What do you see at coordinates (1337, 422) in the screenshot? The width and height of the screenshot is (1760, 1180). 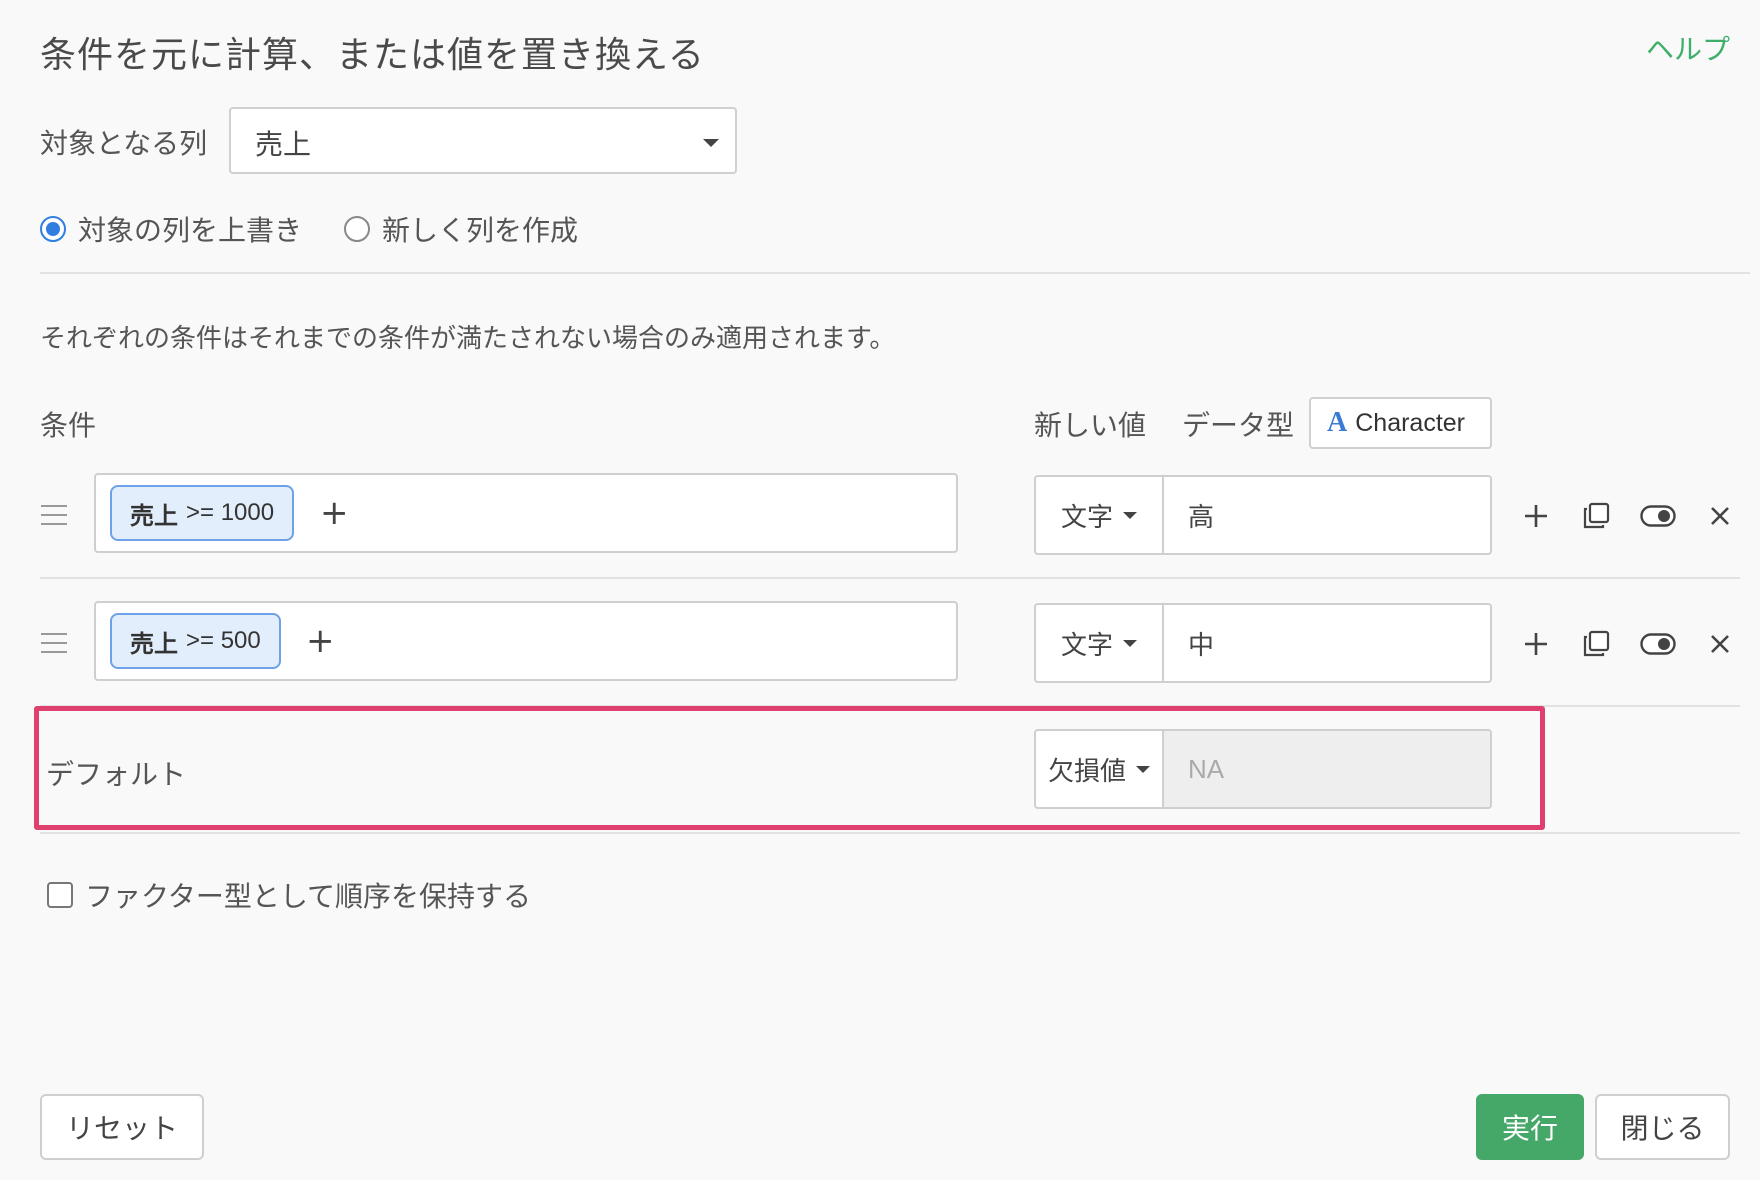 I see `character-type-icon: A` at bounding box center [1337, 422].